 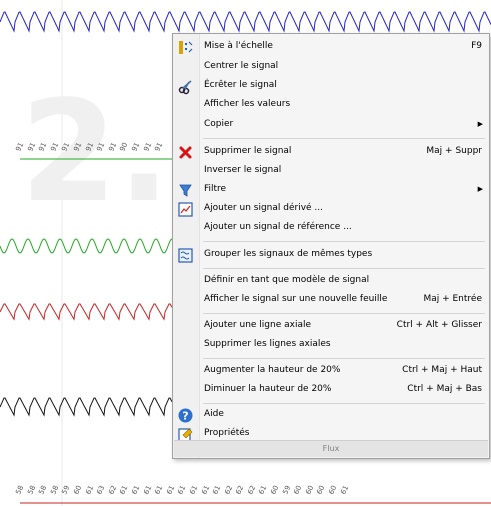 What do you see at coordinates (272, 370) in the screenshot?
I see `menu-label: Augmenter la hauteur de 20%` at bounding box center [272, 370].